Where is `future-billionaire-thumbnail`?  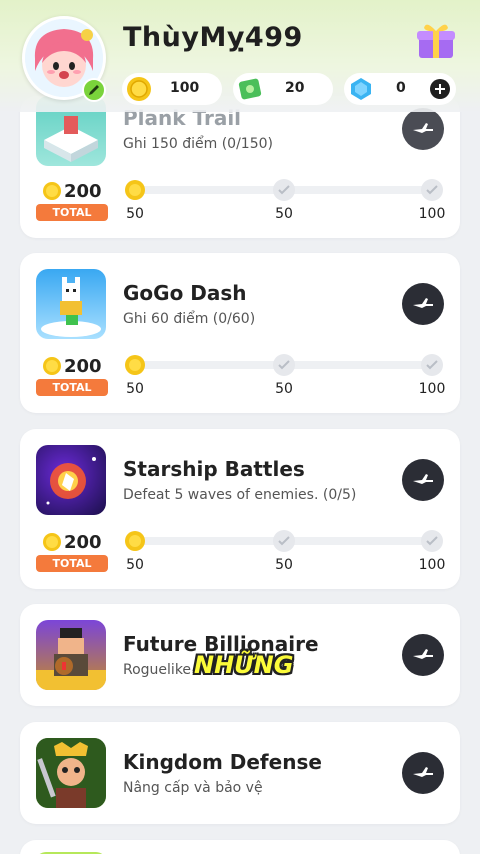 future-billionaire-thumbnail is located at coordinates (71, 655).